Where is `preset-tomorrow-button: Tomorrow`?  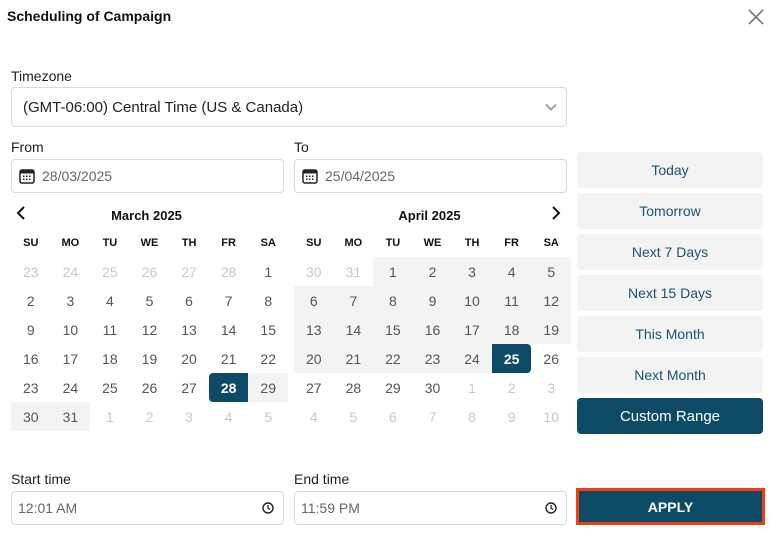
preset-tomorrow-button: Tomorrow is located at coordinates (670, 211).